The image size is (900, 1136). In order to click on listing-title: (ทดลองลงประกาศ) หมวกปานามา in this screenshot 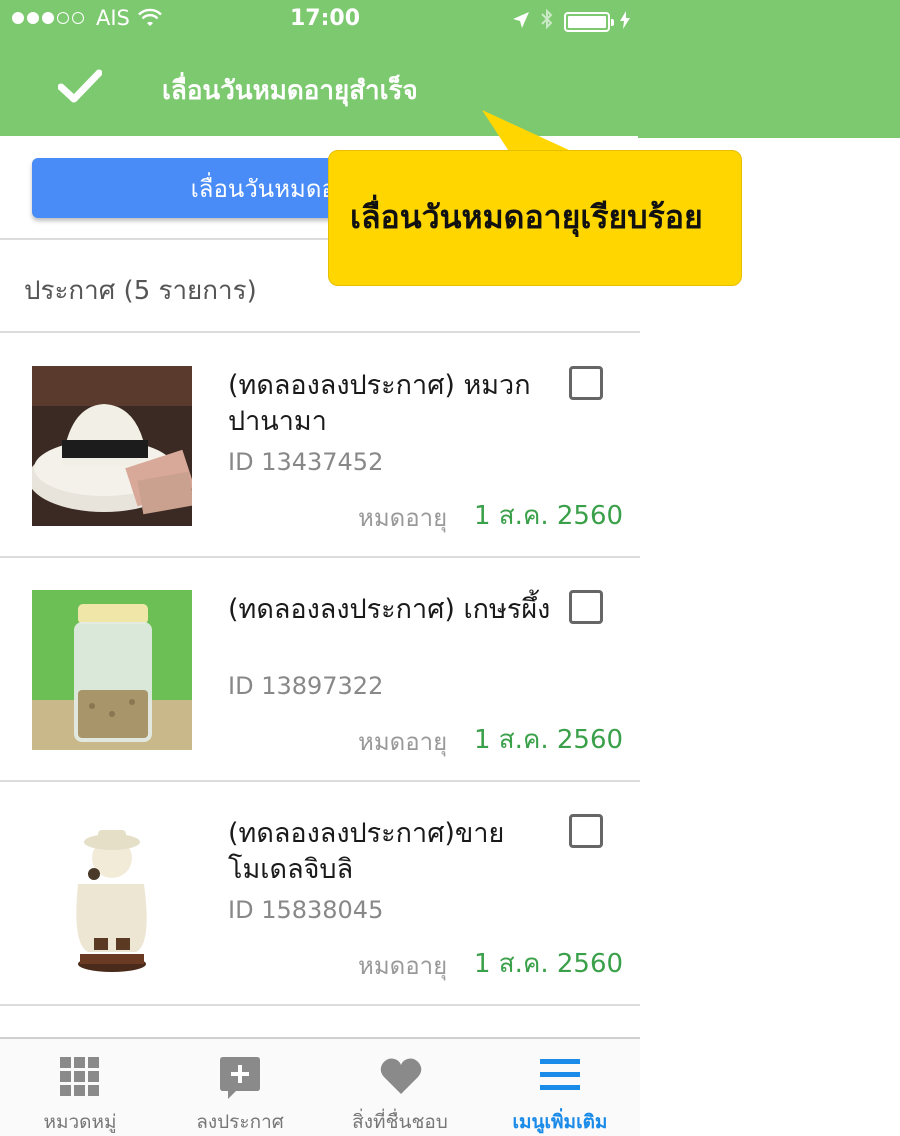, I will do `click(393, 404)`.